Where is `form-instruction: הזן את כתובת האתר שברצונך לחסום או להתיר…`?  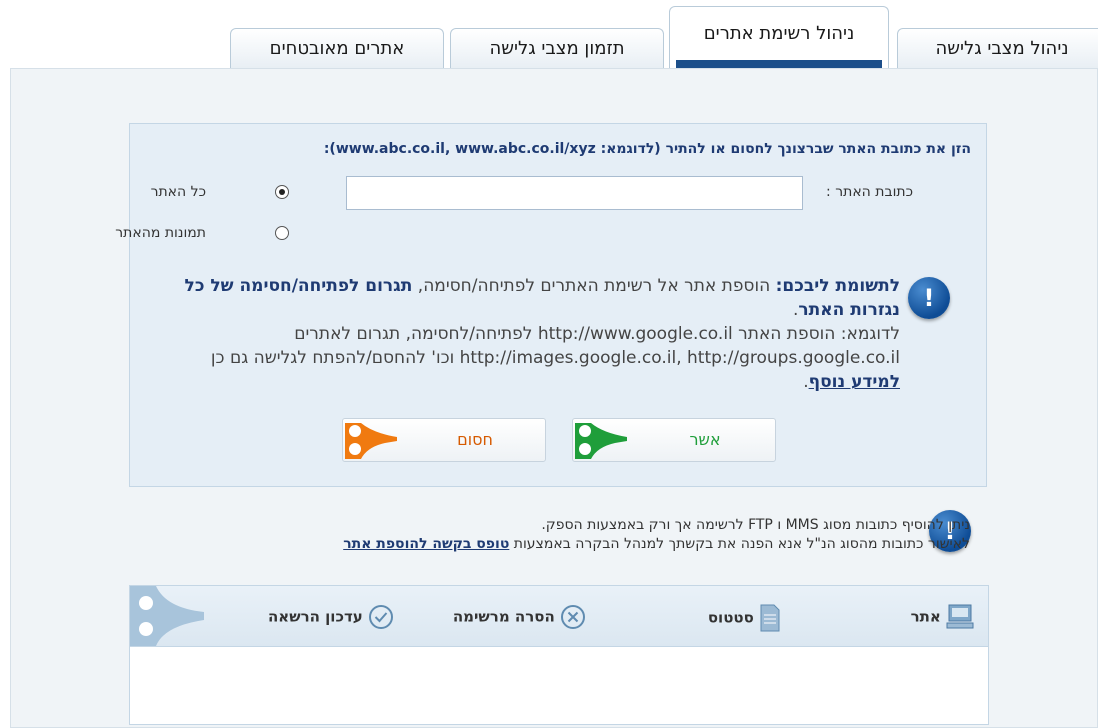
form-instruction: הזן את כתובת האתר שברצונך לחסום או להתיר… is located at coordinates (647, 149).